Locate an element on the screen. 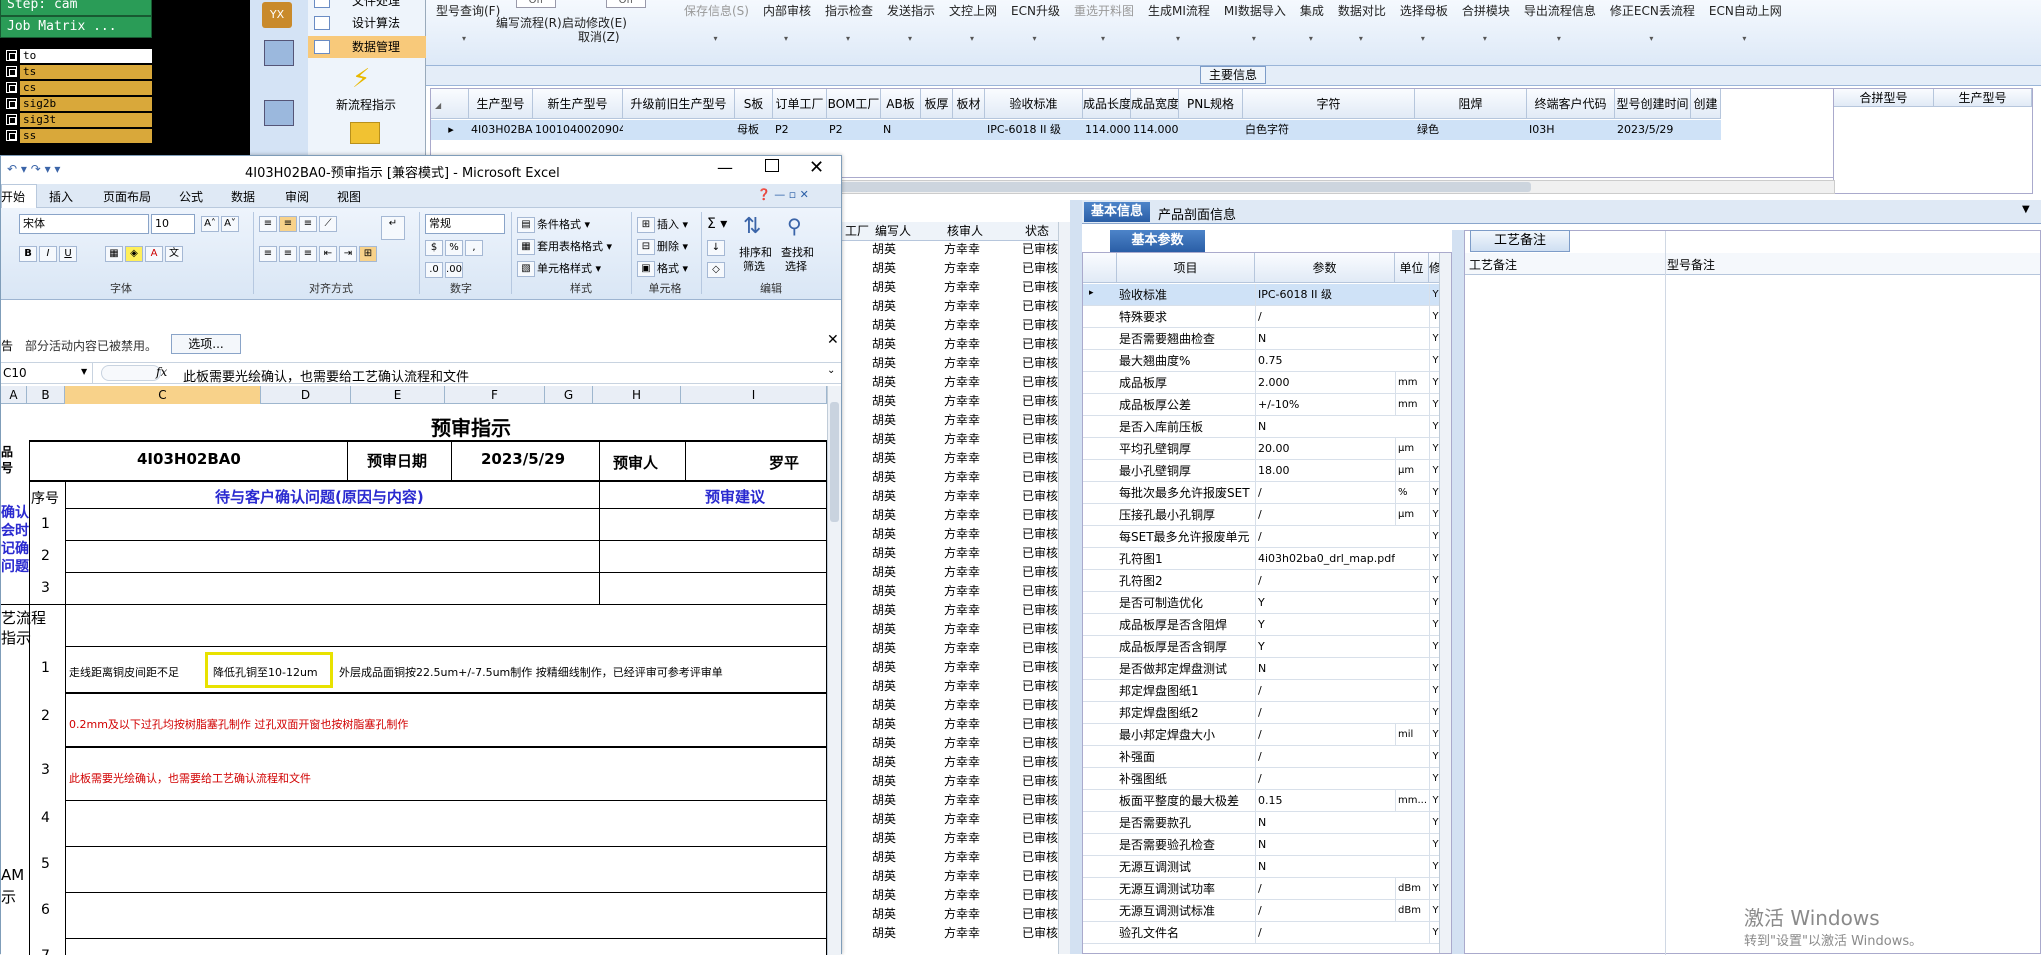 This screenshot has width=2041, height=955. clear-icon: ◇ is located at coordinates (717, 270).